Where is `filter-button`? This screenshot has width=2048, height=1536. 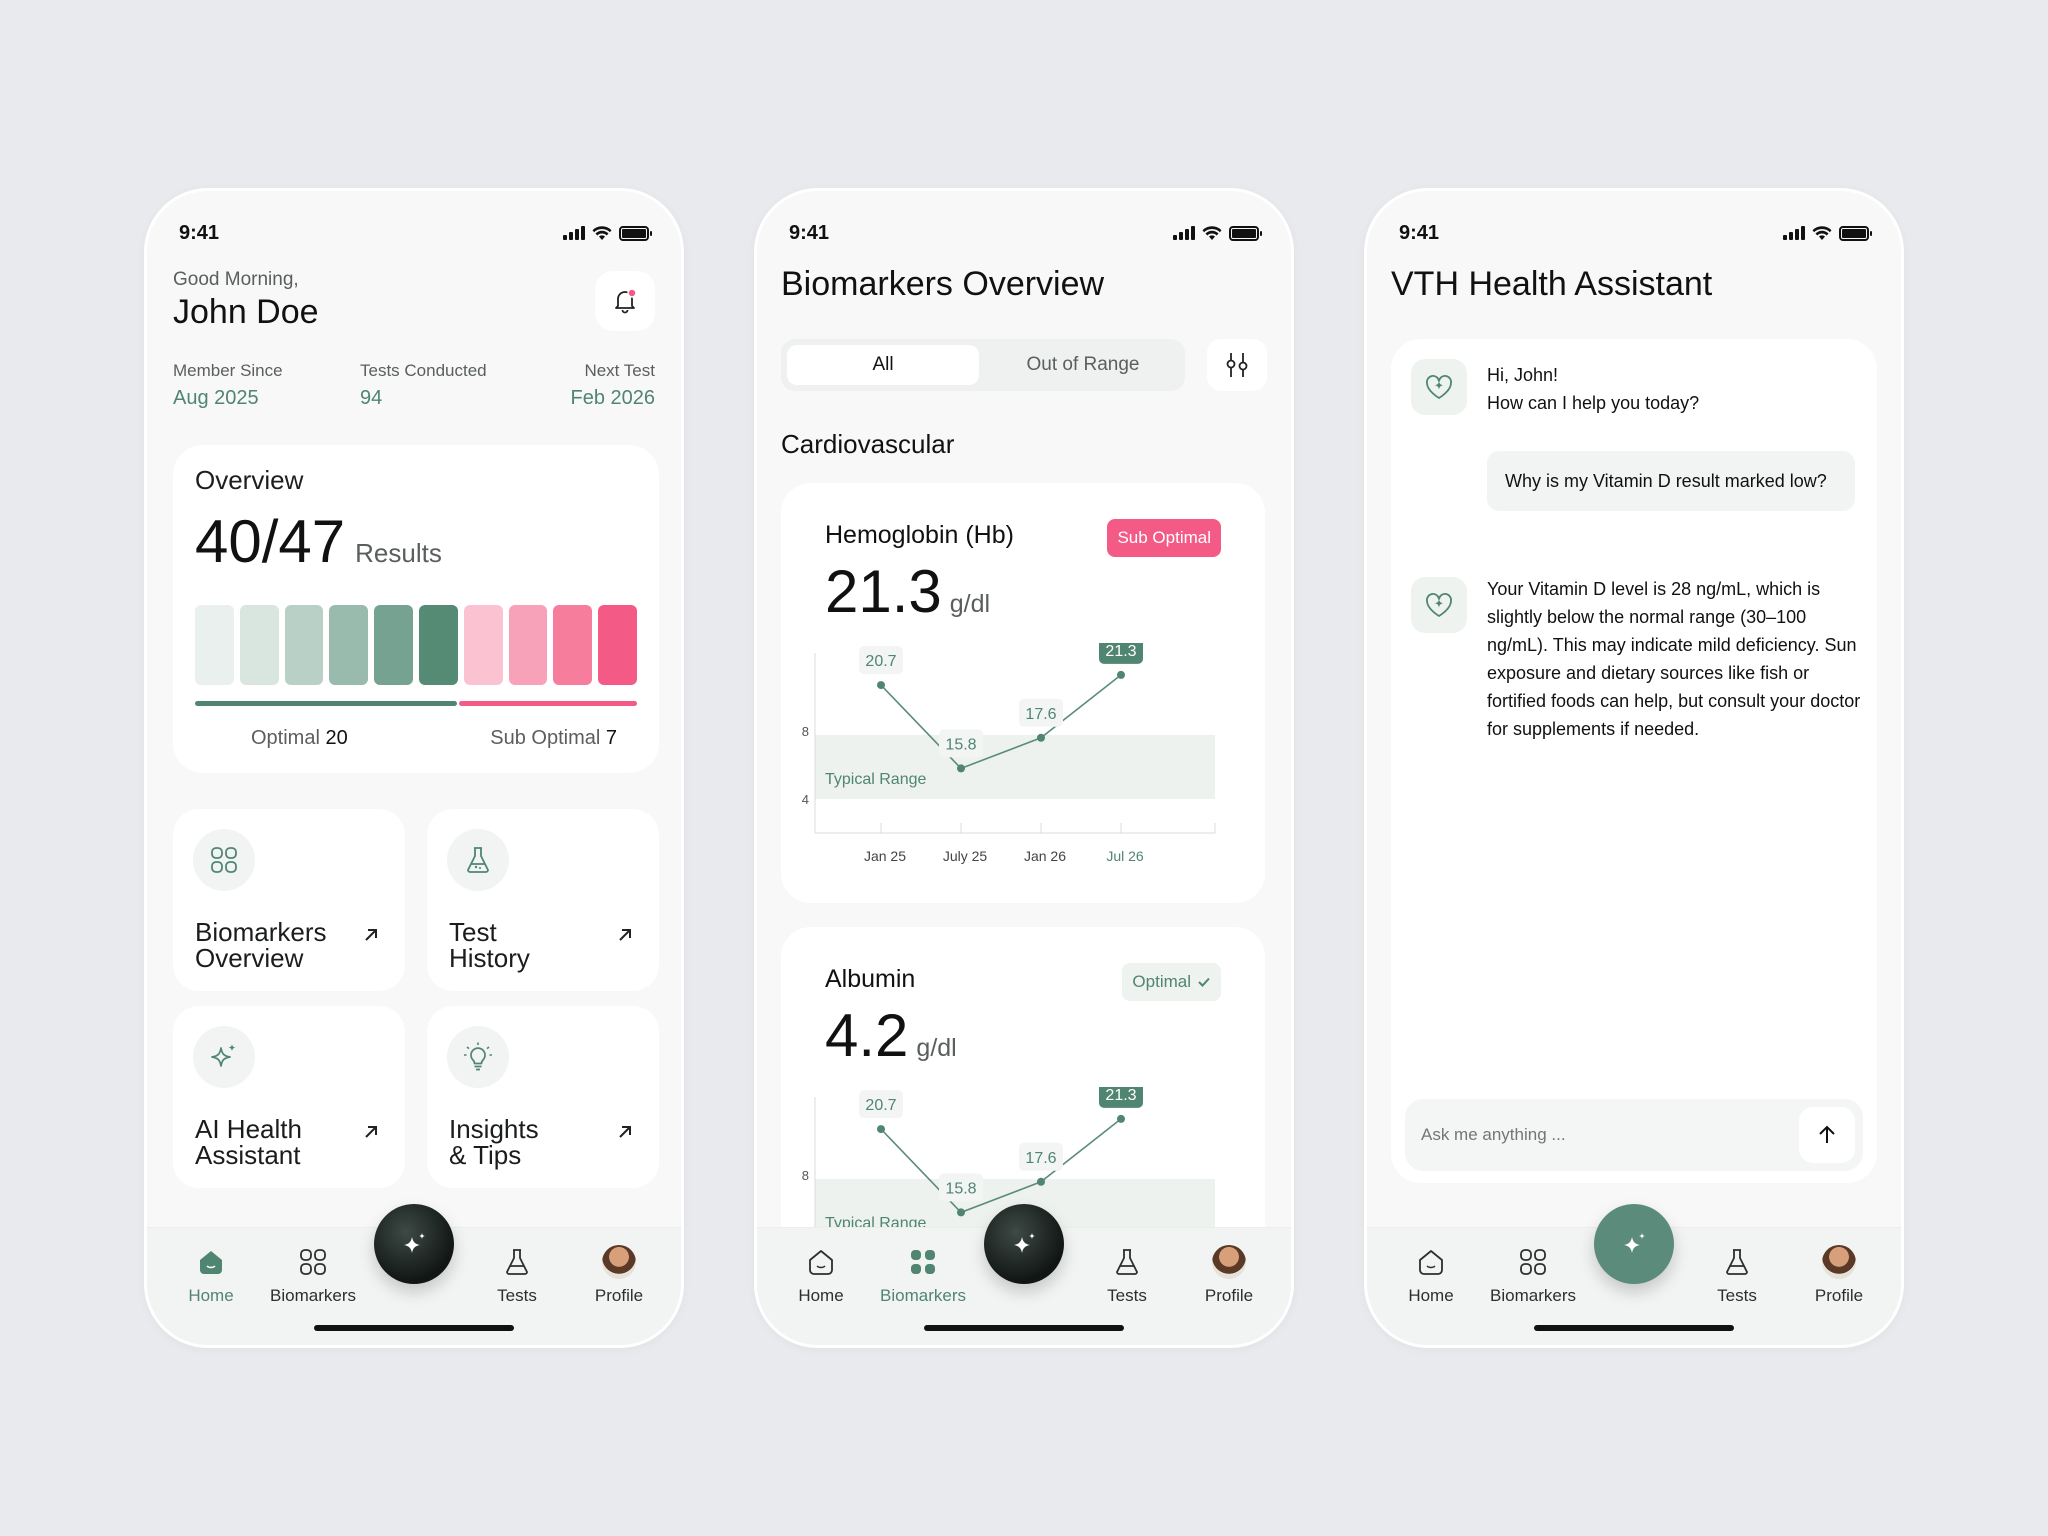 filter-button is located at coordinates (1237, 365).